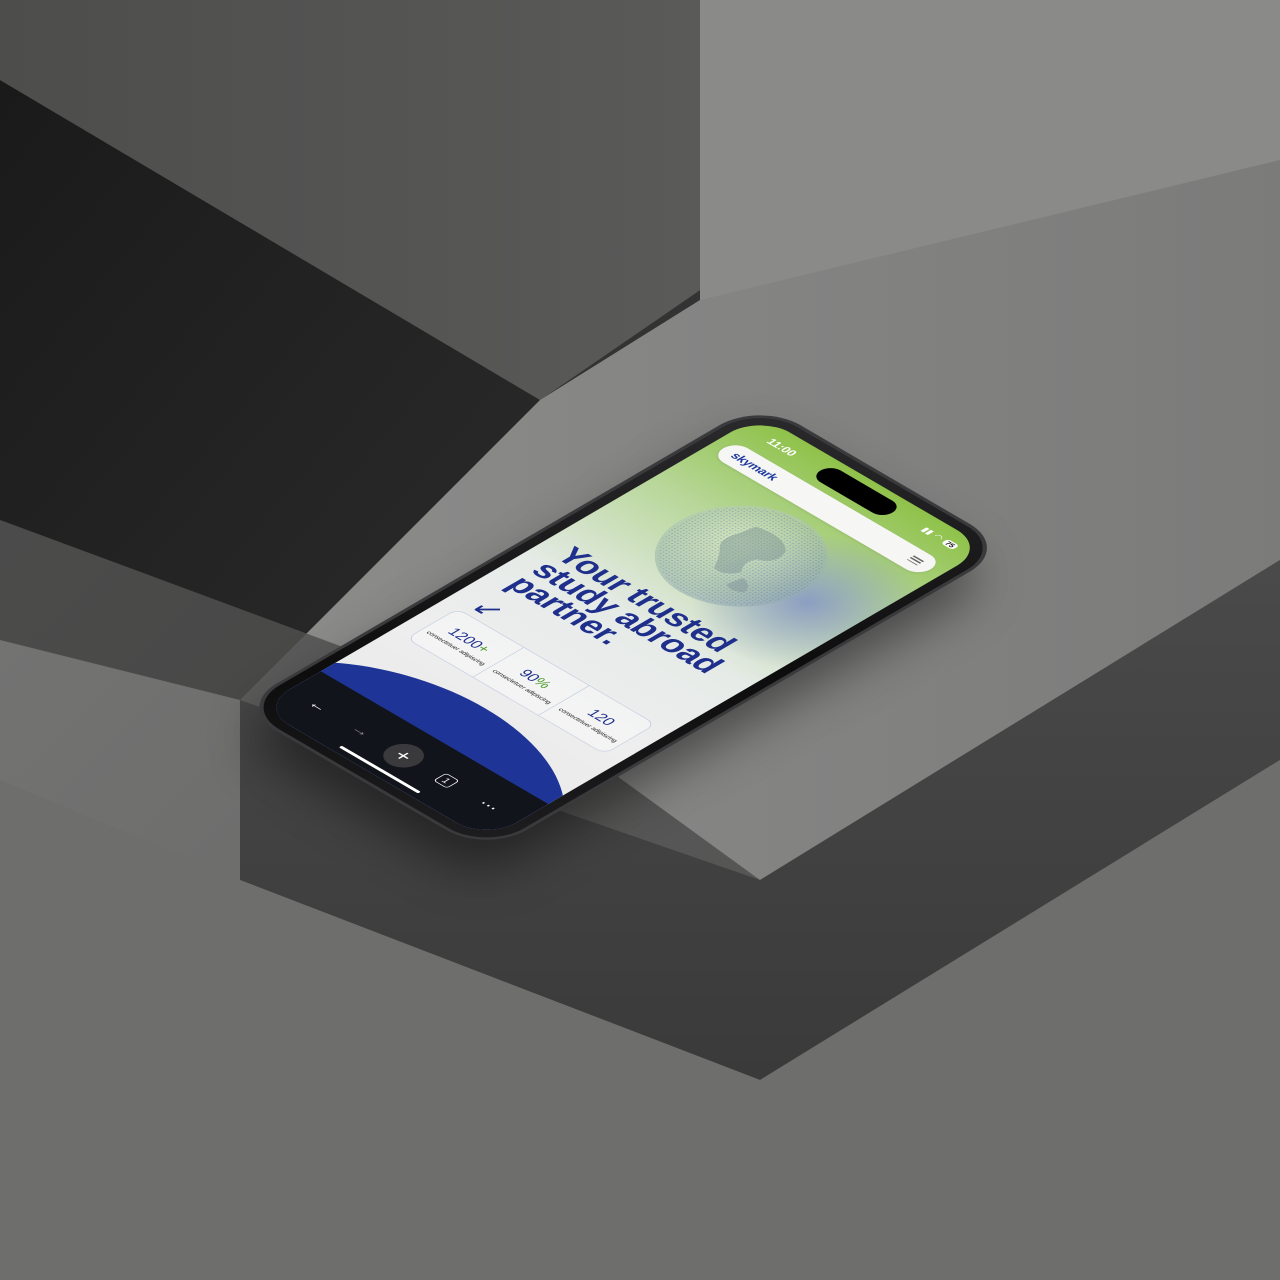  I want to click on status-icons: ▮▮ ◠ 75, so click(940, 538).